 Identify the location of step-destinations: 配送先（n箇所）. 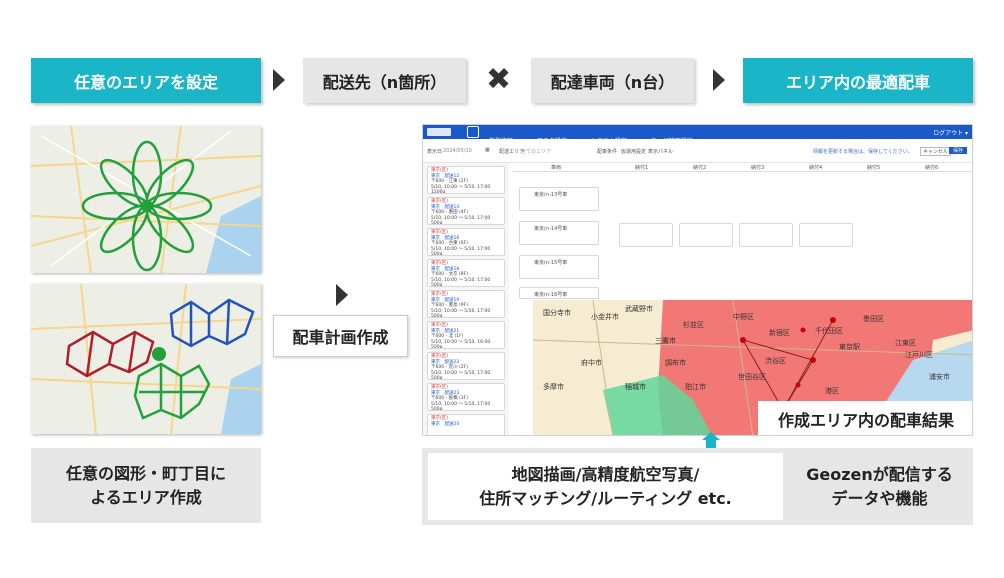
(384, 80).